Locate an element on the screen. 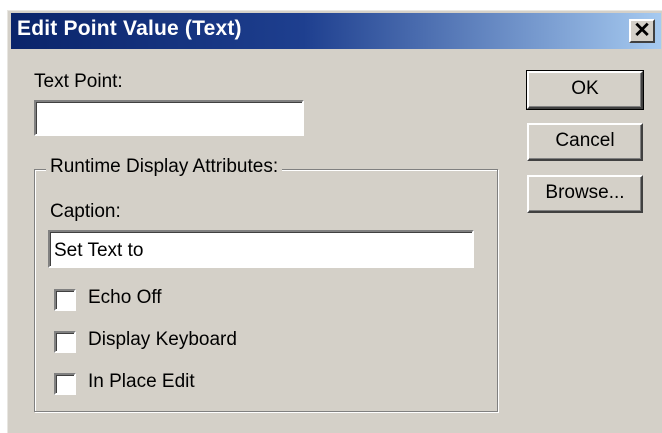 This screenshot has width=662, height=433. text-point-input is located at coordinates (169, 118).